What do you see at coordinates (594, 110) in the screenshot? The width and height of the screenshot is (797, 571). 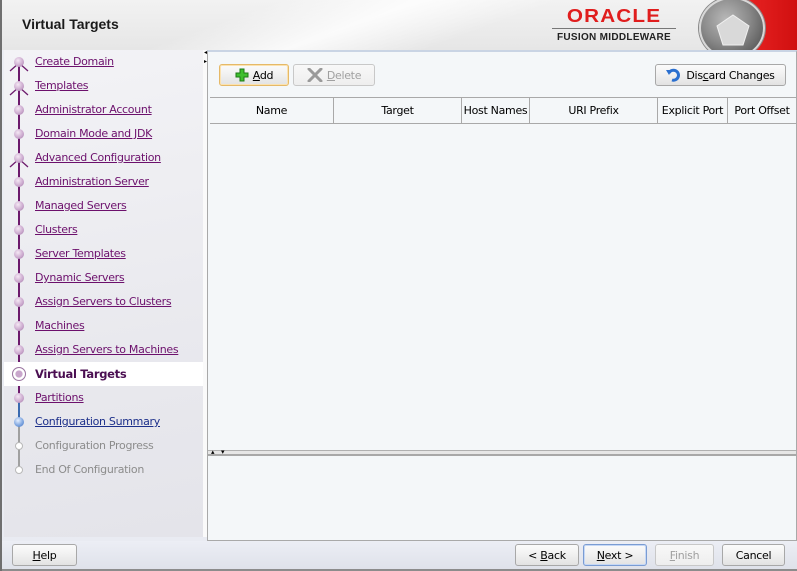 I see `column-header-uri-prefix: URI Prefix` at bounding box center [594, 110].